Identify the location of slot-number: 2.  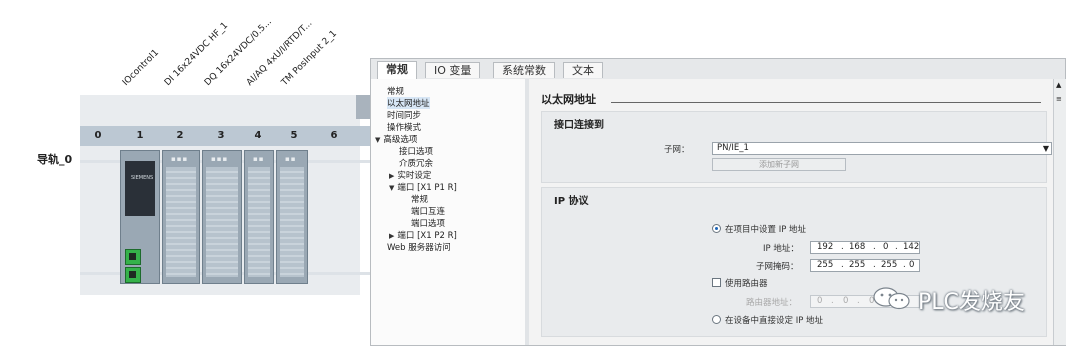
(180, 135).